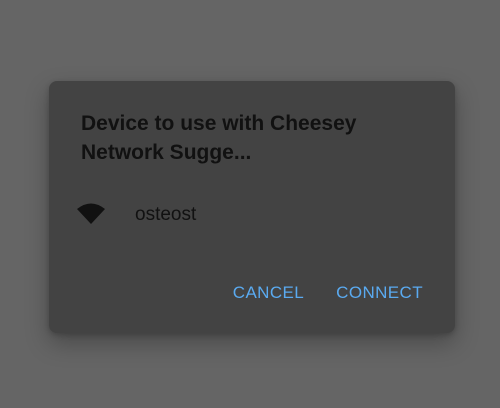 This screenshot has height=408, width=500. What do you see at coordinates (91, 214) in the screenshot?
I see `wifi-icon` at bounding box center [91, 214].